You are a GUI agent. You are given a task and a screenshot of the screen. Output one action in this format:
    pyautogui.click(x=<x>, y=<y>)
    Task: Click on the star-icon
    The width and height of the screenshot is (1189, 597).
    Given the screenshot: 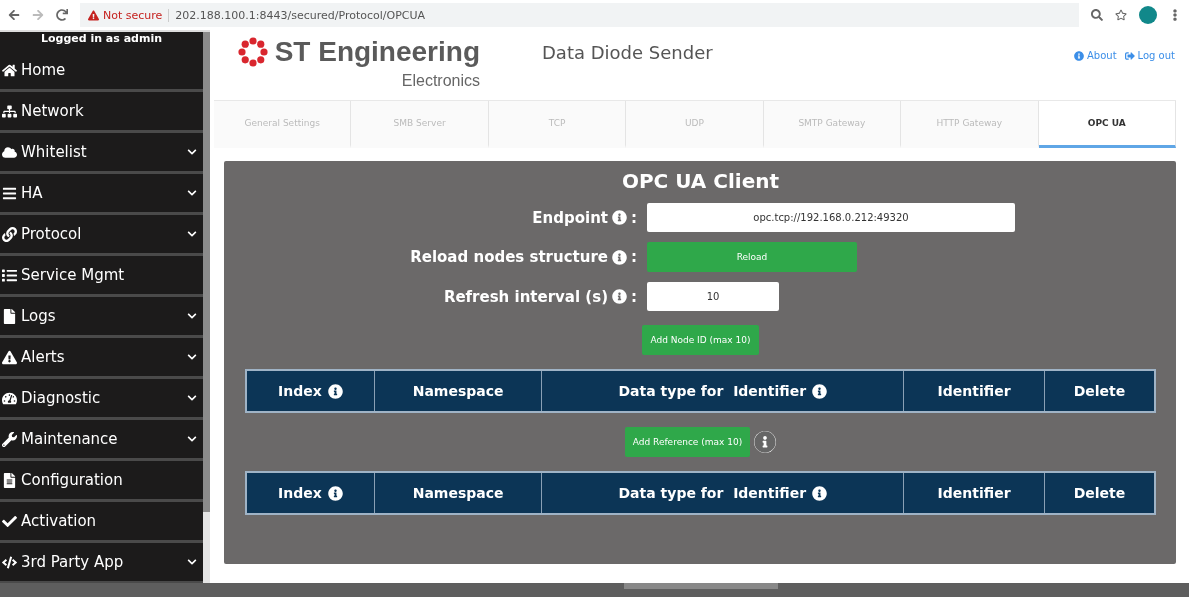 What is the action you would take?
    pyautogui.click(x=1121, y=15)
    